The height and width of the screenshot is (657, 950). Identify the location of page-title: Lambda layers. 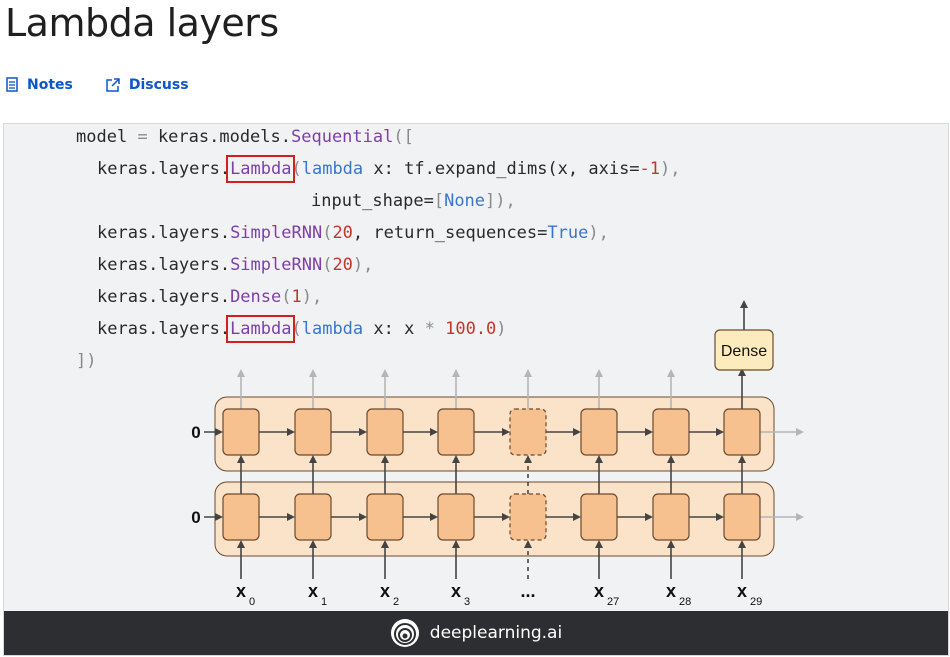
(142, 23).